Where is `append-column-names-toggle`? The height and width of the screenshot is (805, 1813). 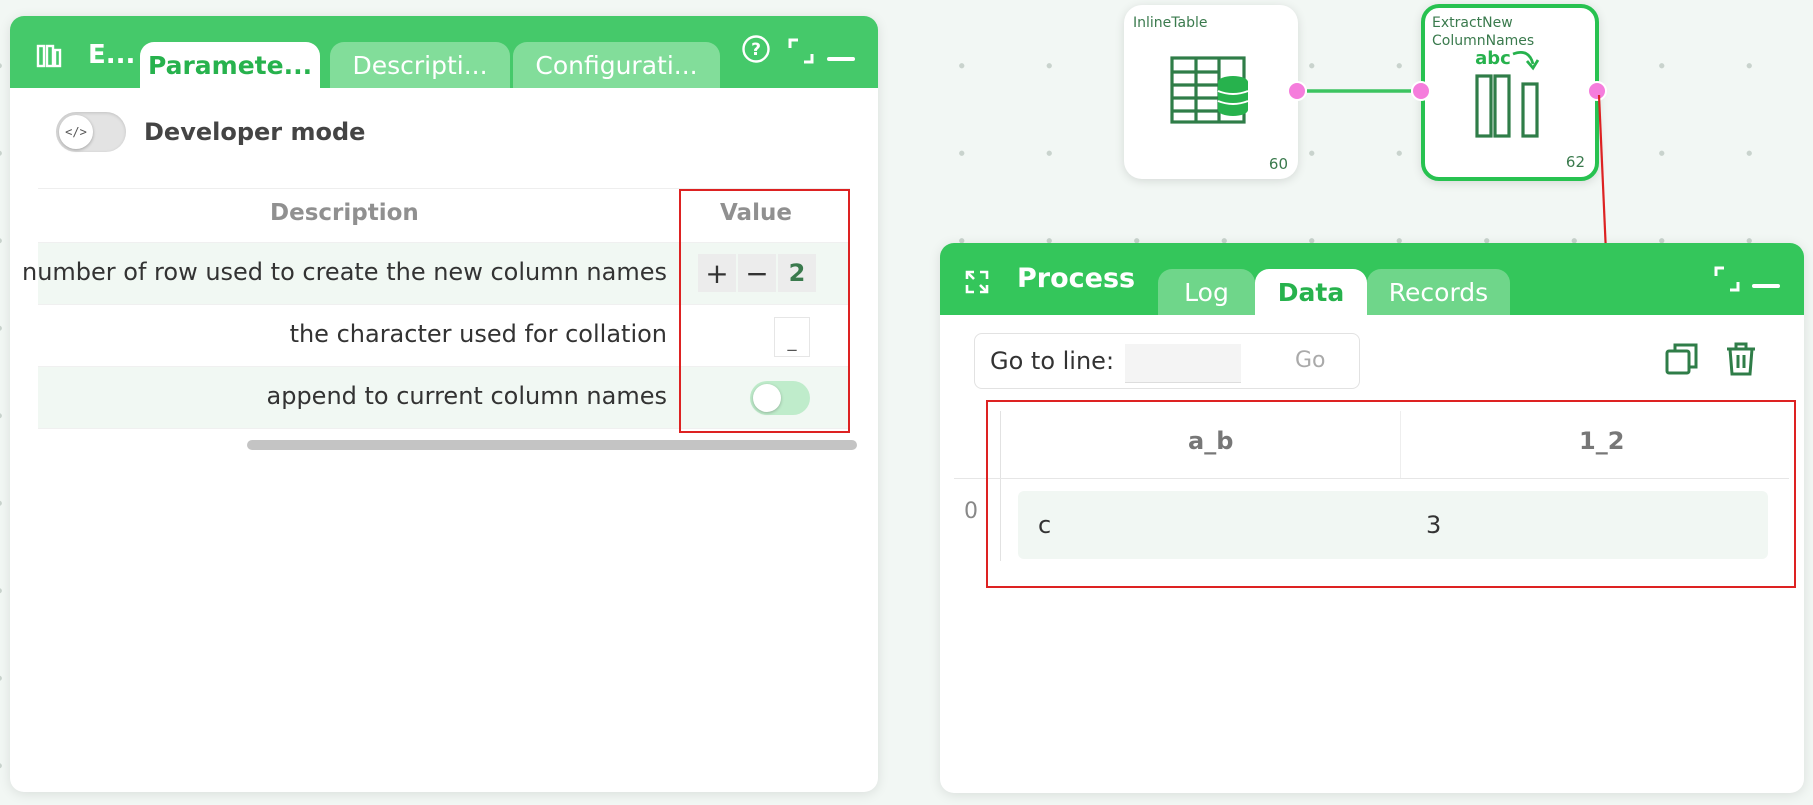
append-column-names-toggle is located at coordinates (780, 398).